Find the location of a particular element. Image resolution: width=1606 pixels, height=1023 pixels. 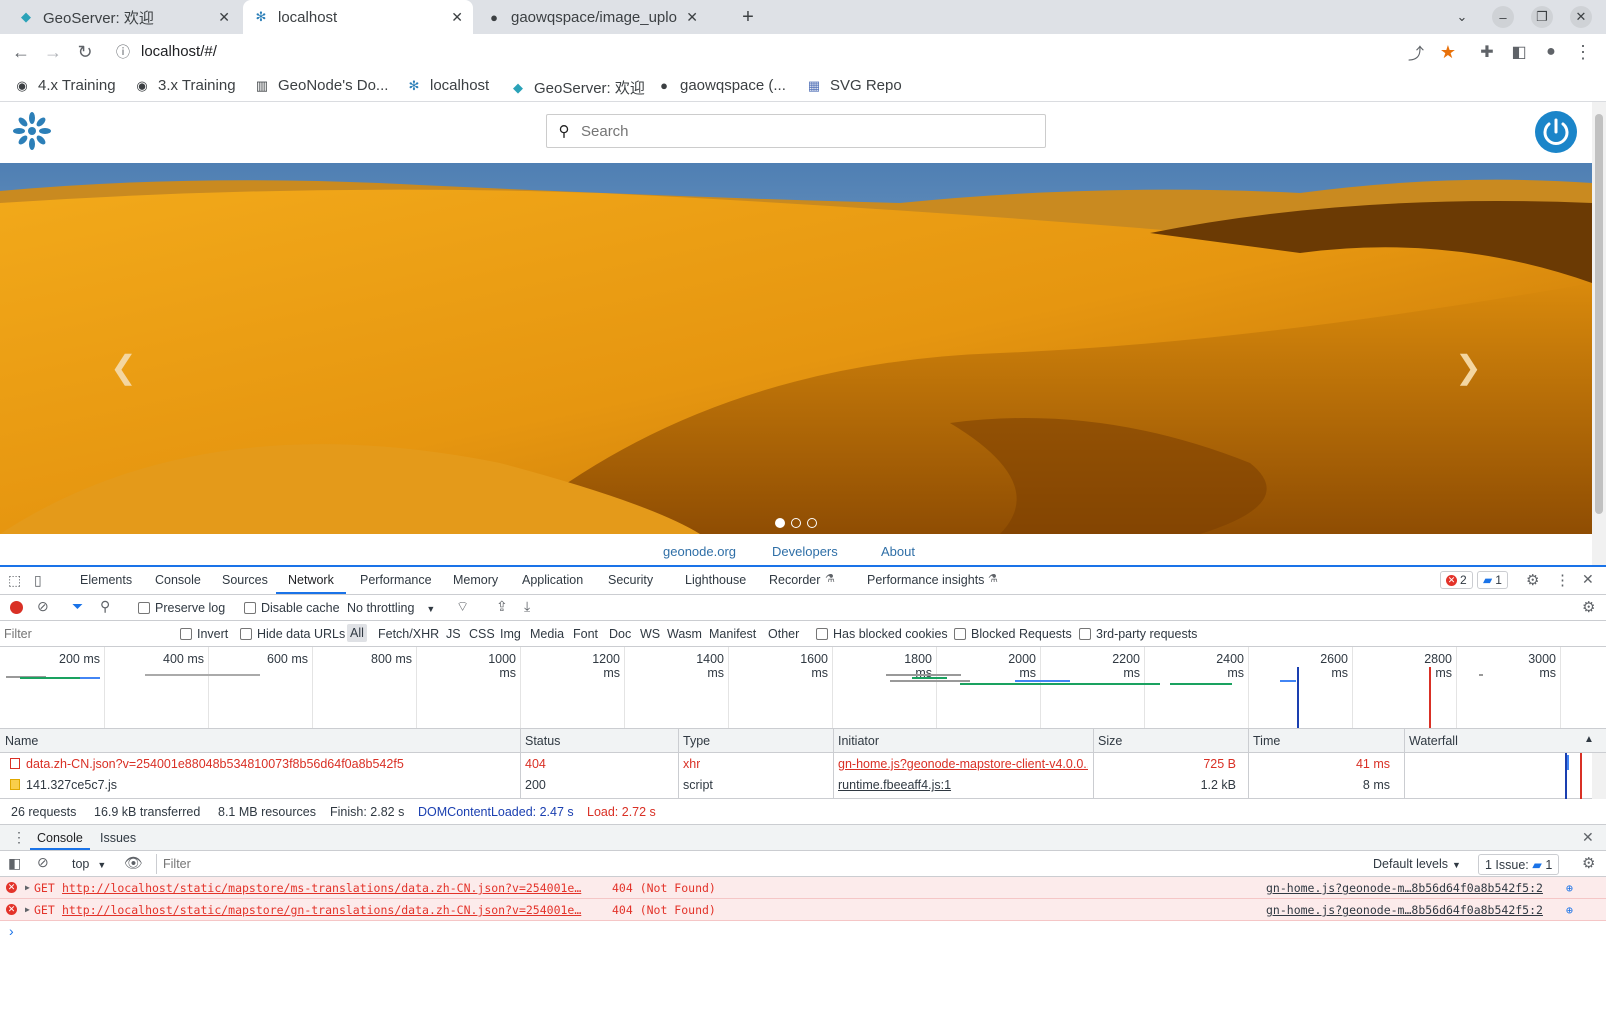

minimize-button: – is located at coordinates (1503, 17).